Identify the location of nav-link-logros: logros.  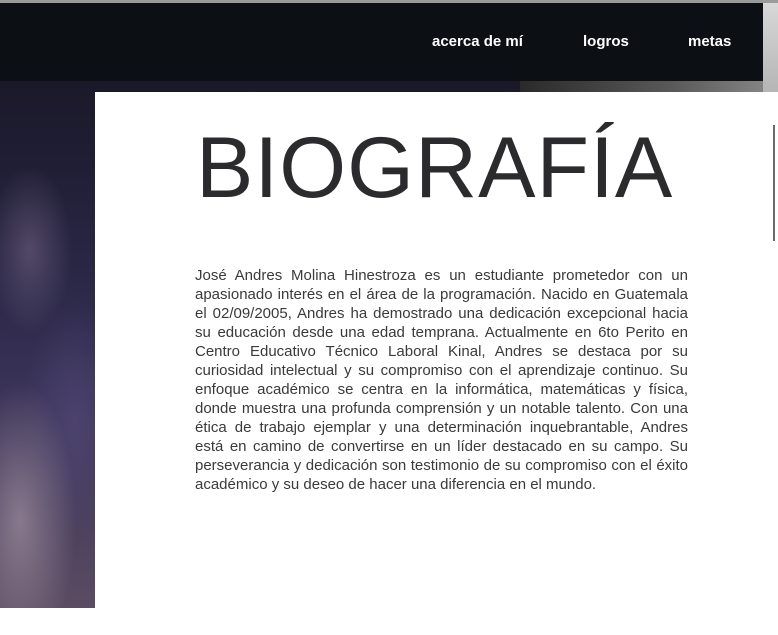
(606, 41).